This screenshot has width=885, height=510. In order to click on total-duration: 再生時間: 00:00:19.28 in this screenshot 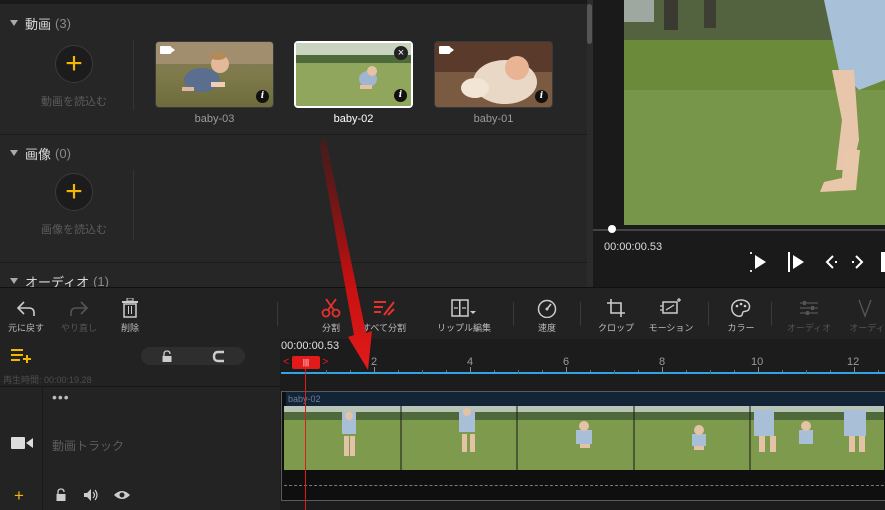, I will do `click(47, 379)`.